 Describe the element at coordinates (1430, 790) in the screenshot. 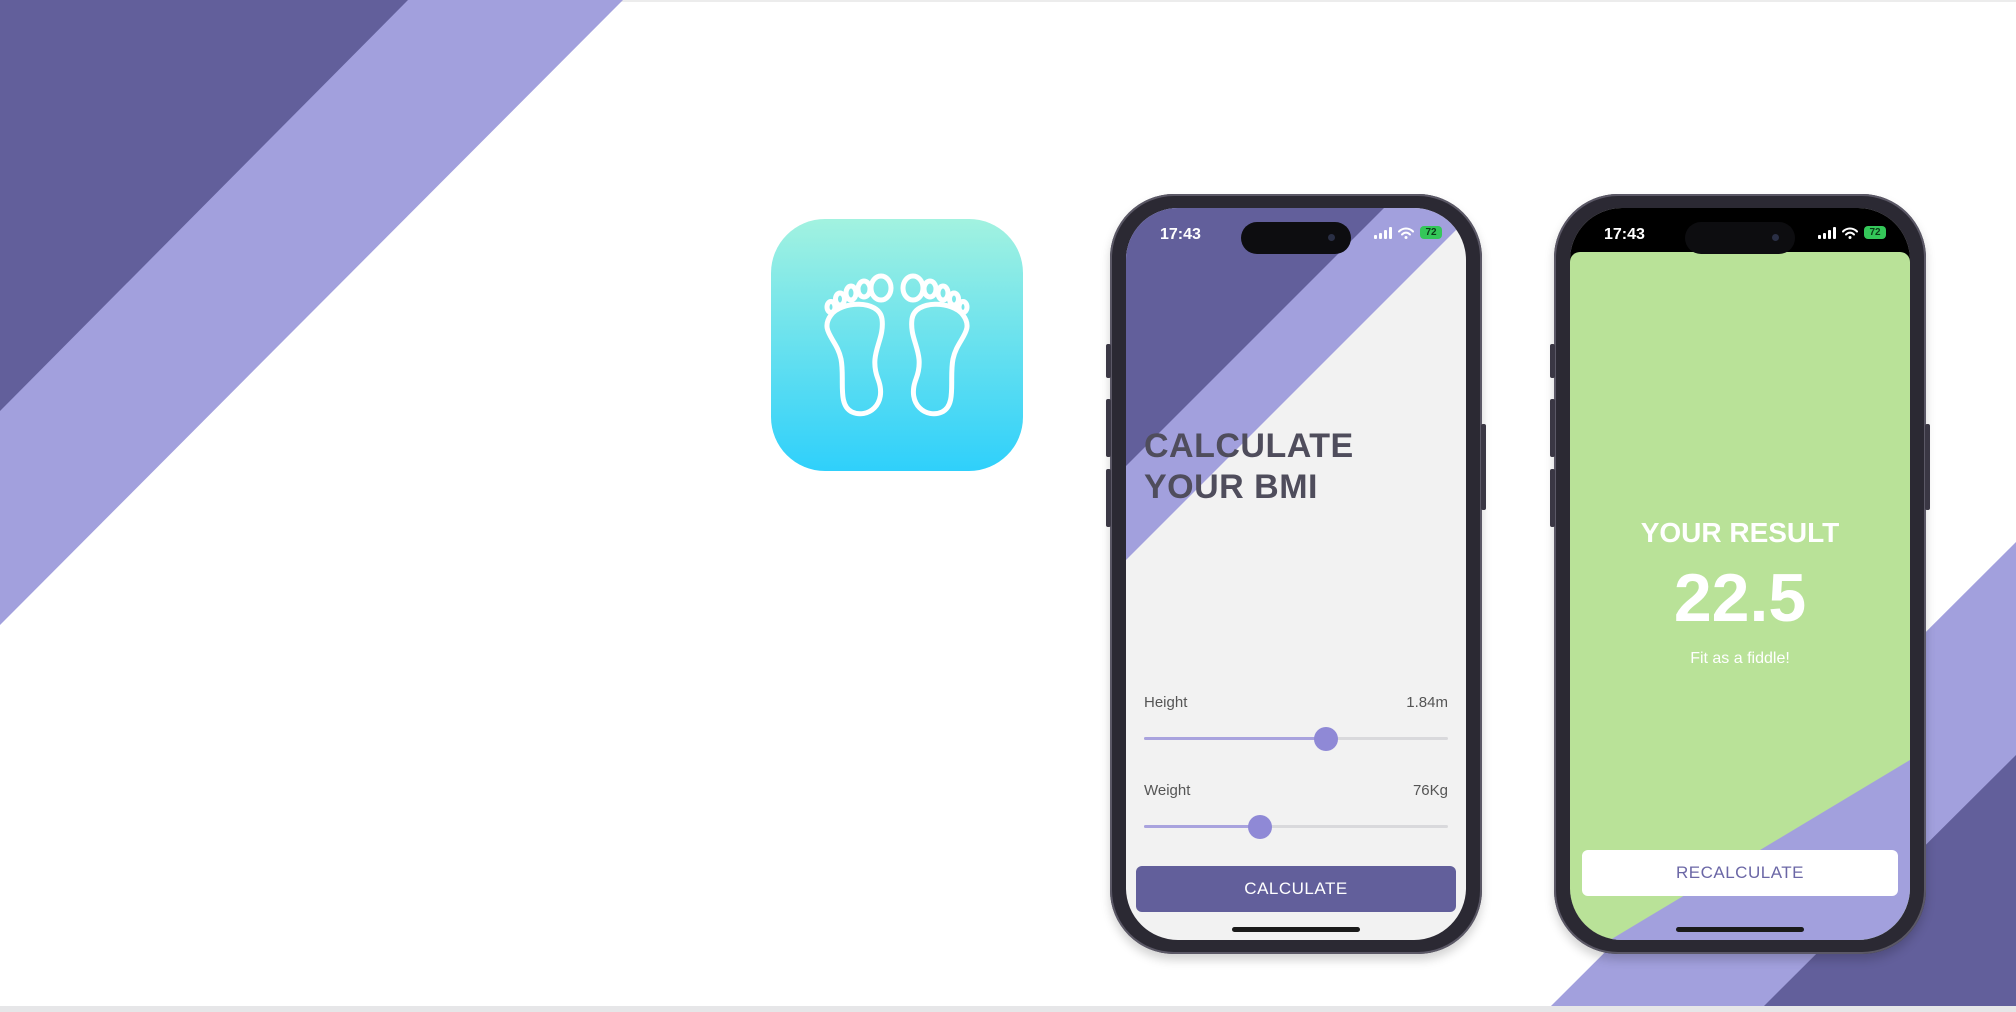

I see `weight-value: 76Kg` at that location.